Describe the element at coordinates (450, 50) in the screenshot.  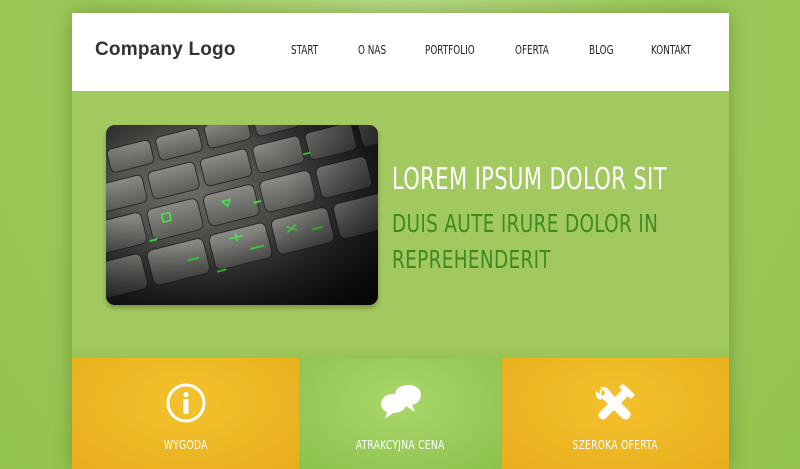
I see `nav-item-portfolio: PORTFOLIO` at that location.